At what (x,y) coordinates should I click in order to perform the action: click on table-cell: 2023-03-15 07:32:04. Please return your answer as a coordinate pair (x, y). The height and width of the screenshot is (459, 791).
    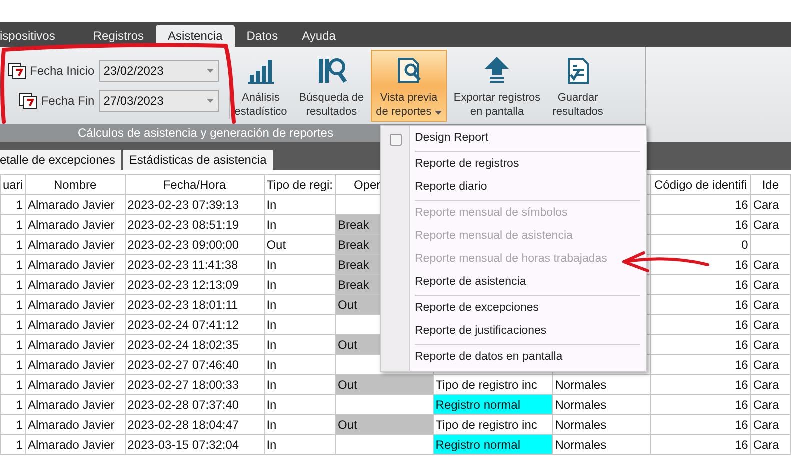
    Looking at the image, I should click on (194, 444).